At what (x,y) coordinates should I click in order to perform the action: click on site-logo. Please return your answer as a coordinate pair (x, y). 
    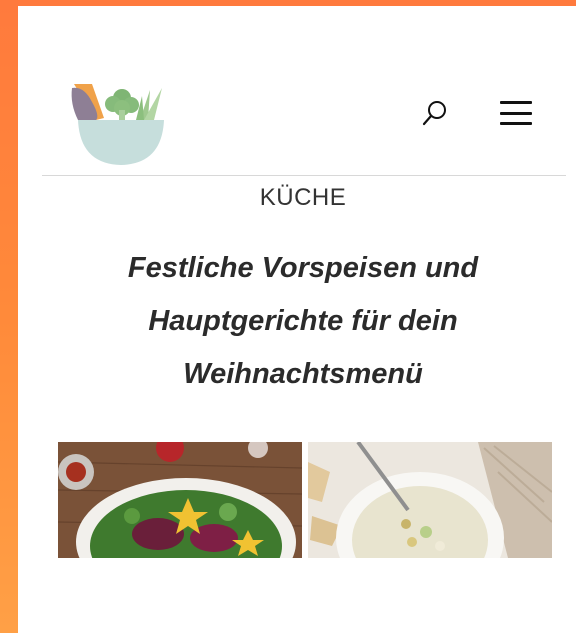
    Looking at the image, I should click on (122, 123).